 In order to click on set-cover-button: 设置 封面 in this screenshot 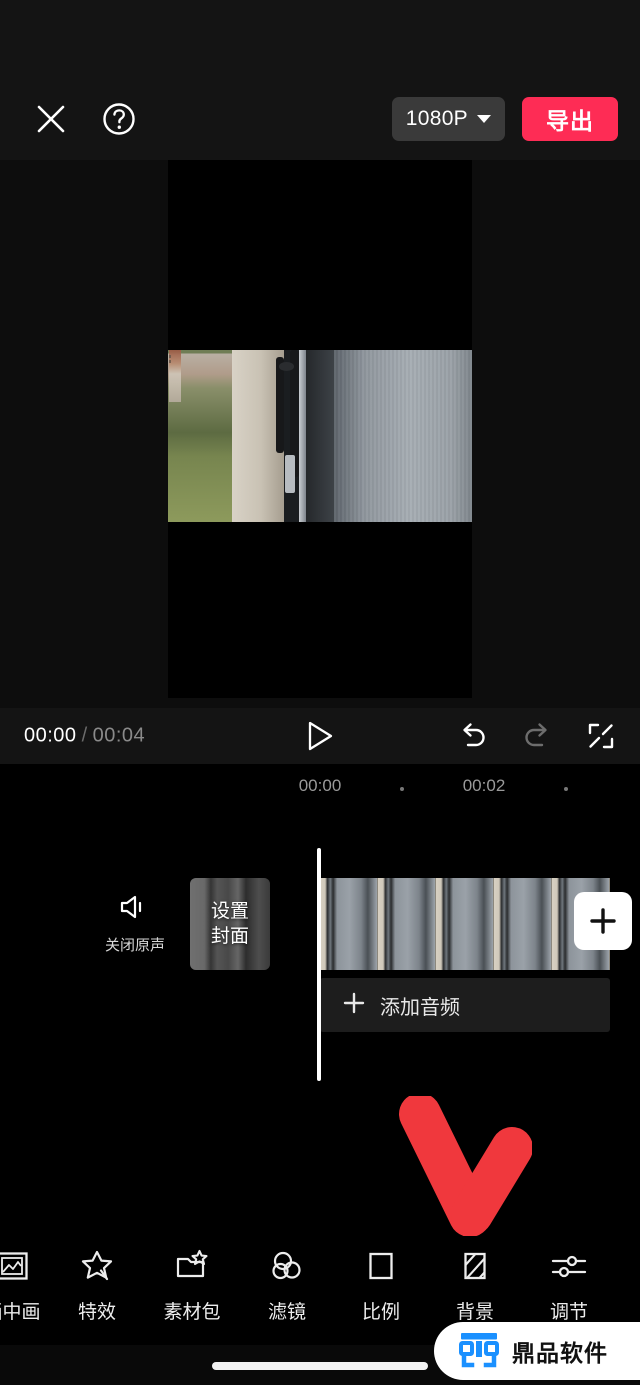, I will do `click(230, 924)`.